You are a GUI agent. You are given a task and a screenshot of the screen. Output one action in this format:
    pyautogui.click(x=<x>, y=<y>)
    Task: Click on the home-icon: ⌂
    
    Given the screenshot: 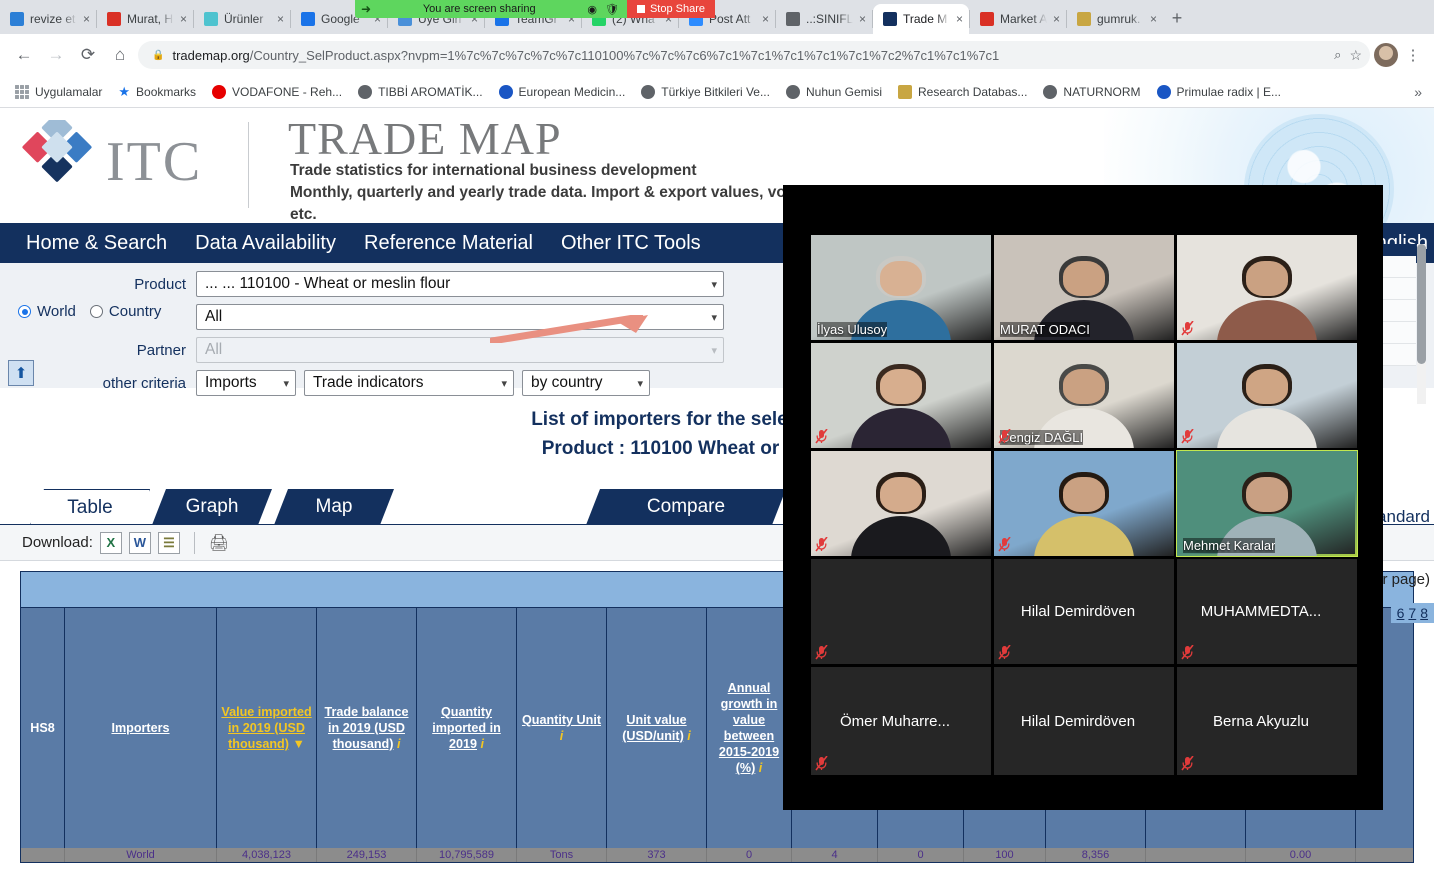 What is the action you would take?
    pyautogui.click(x=120, y=55)
    